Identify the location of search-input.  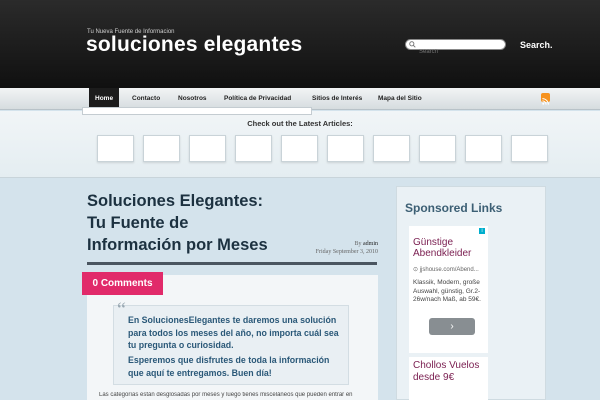
(455, 52).